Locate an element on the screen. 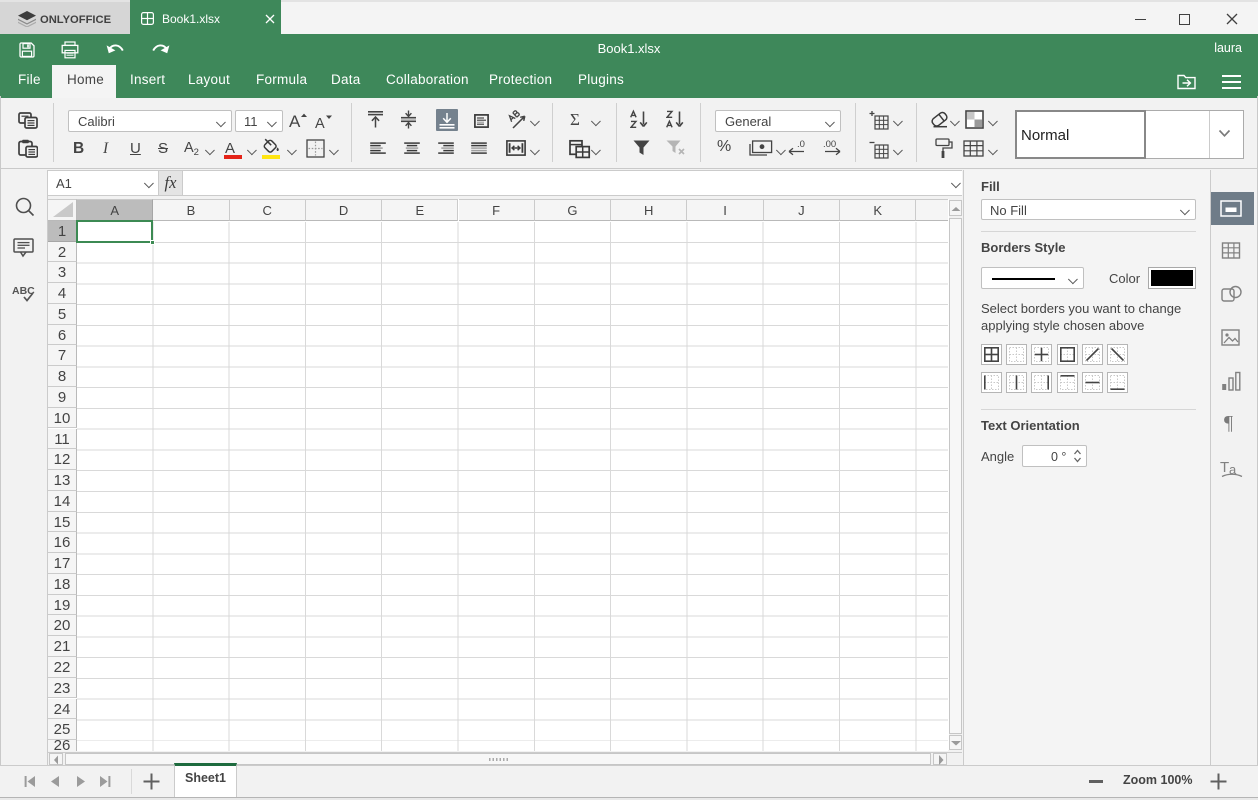  svg-text: .00 is located at coordinates (829, 144).